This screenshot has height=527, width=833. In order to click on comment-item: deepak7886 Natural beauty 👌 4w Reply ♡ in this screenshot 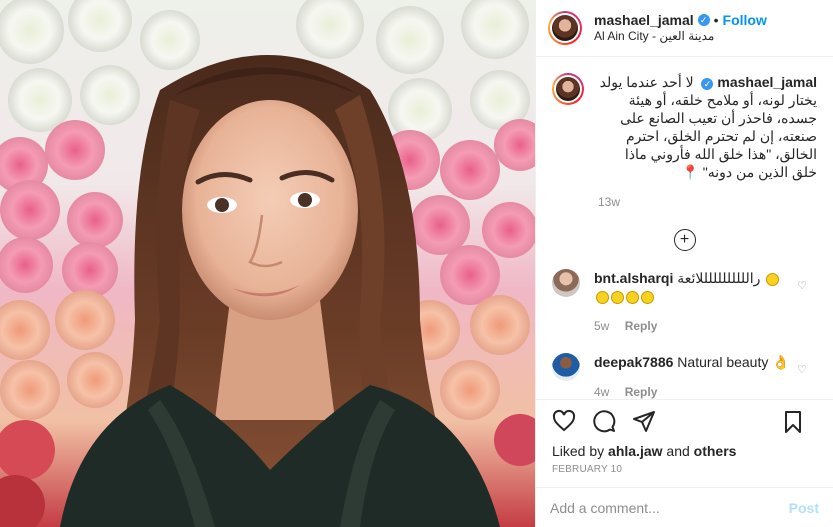, I will do `click(684, 376)`.